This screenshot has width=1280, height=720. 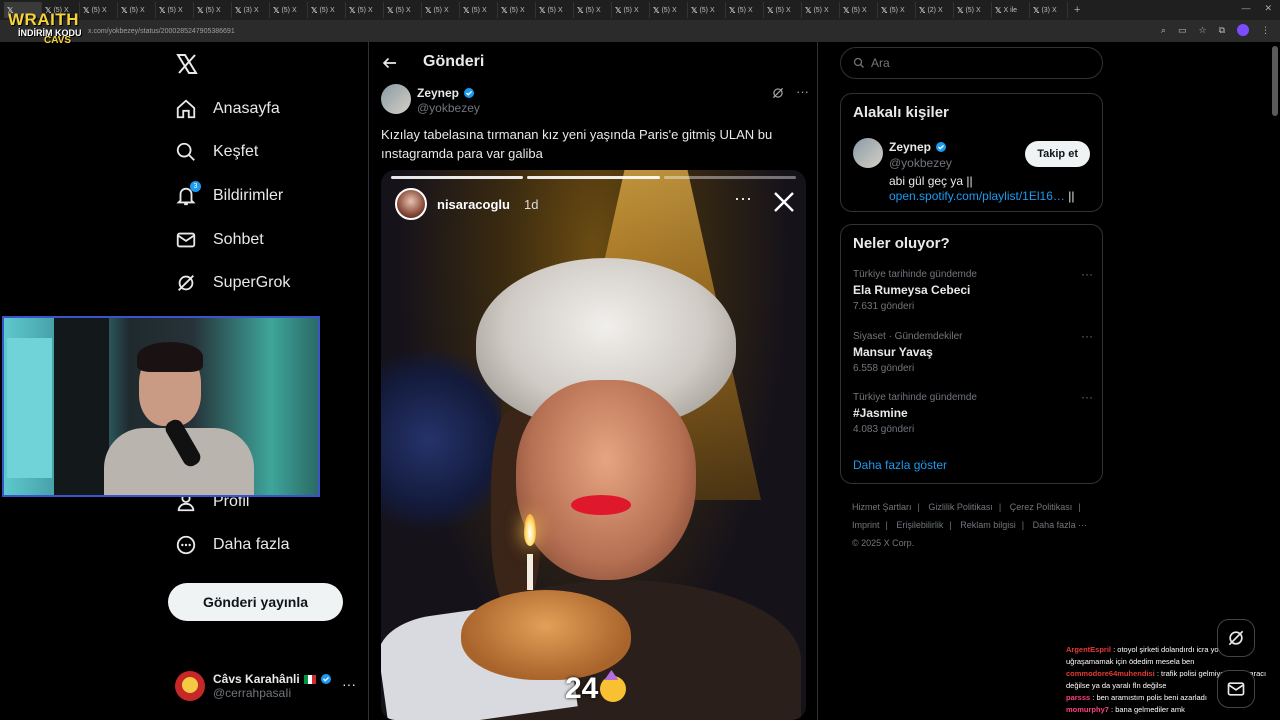 What do you see at coordinates (931, 181) in the screenshot?
I see `related-user-bio: abi gül geç ya ||` at bounding box center [931, 181].